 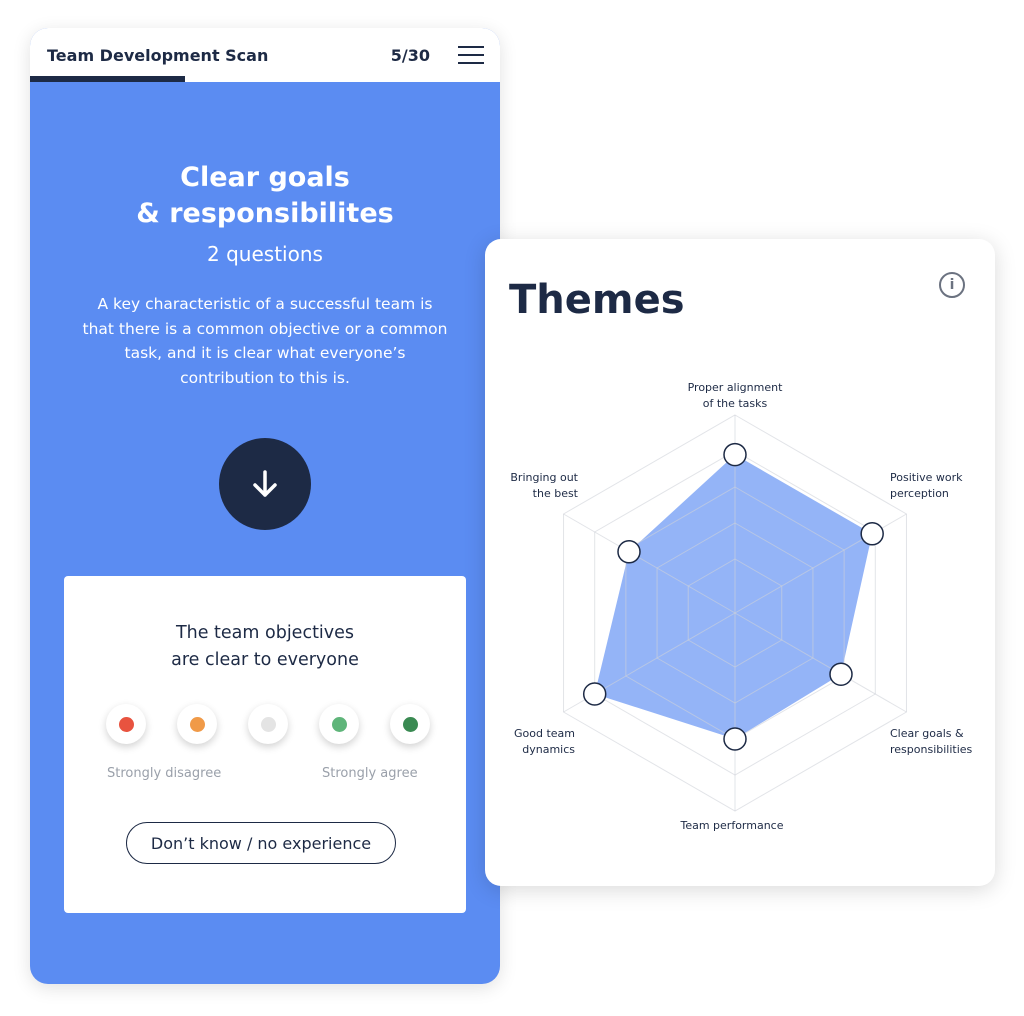 I want to click on app-title: Team Development Scan, so click(x=158, y=55).